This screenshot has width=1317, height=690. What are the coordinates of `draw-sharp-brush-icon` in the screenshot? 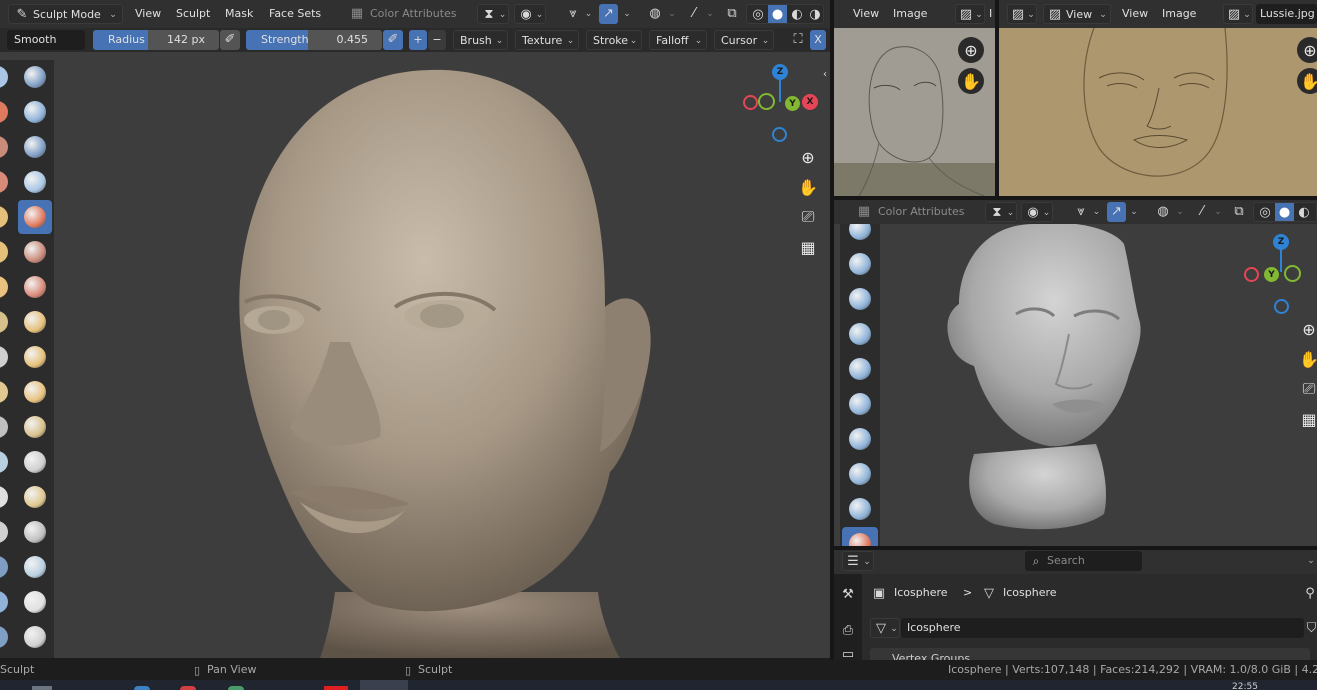 It's located at (35, 112).